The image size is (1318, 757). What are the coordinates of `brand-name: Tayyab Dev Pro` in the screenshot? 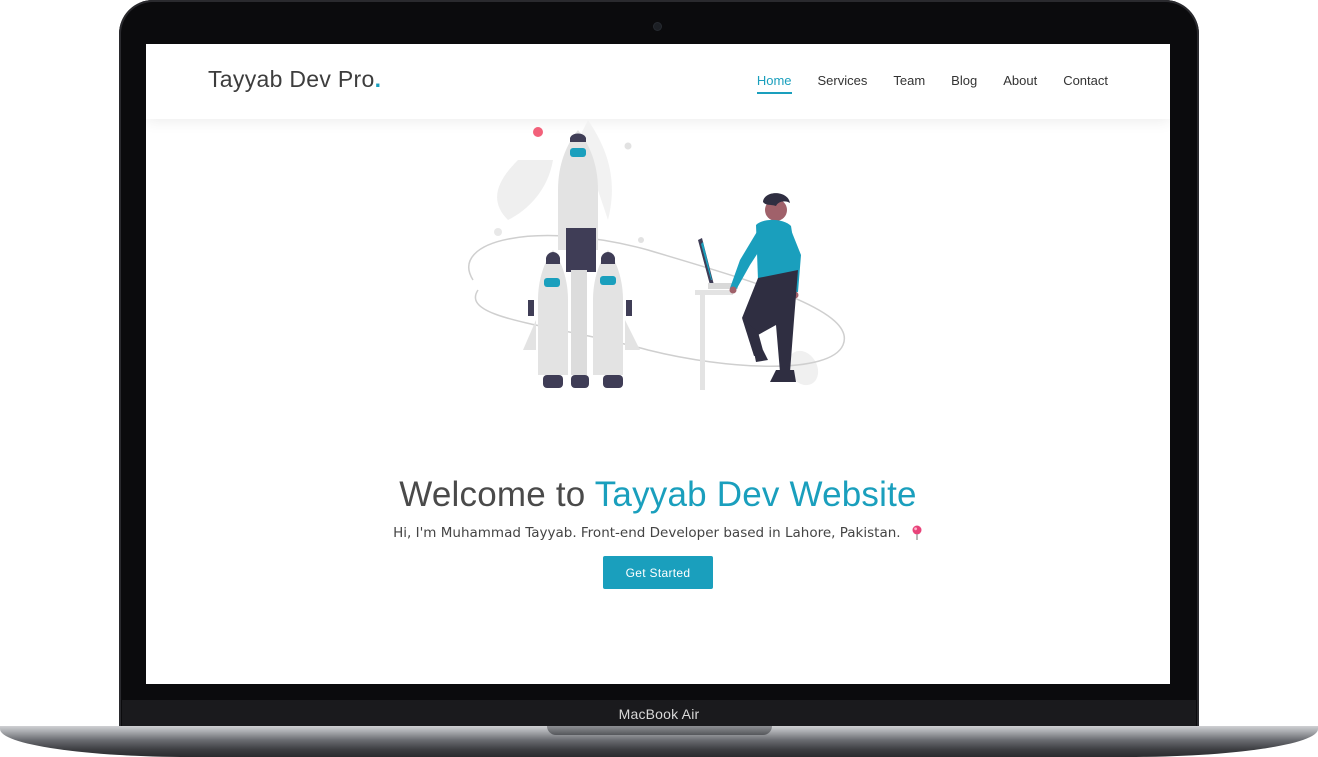 It's located at (291, 79).